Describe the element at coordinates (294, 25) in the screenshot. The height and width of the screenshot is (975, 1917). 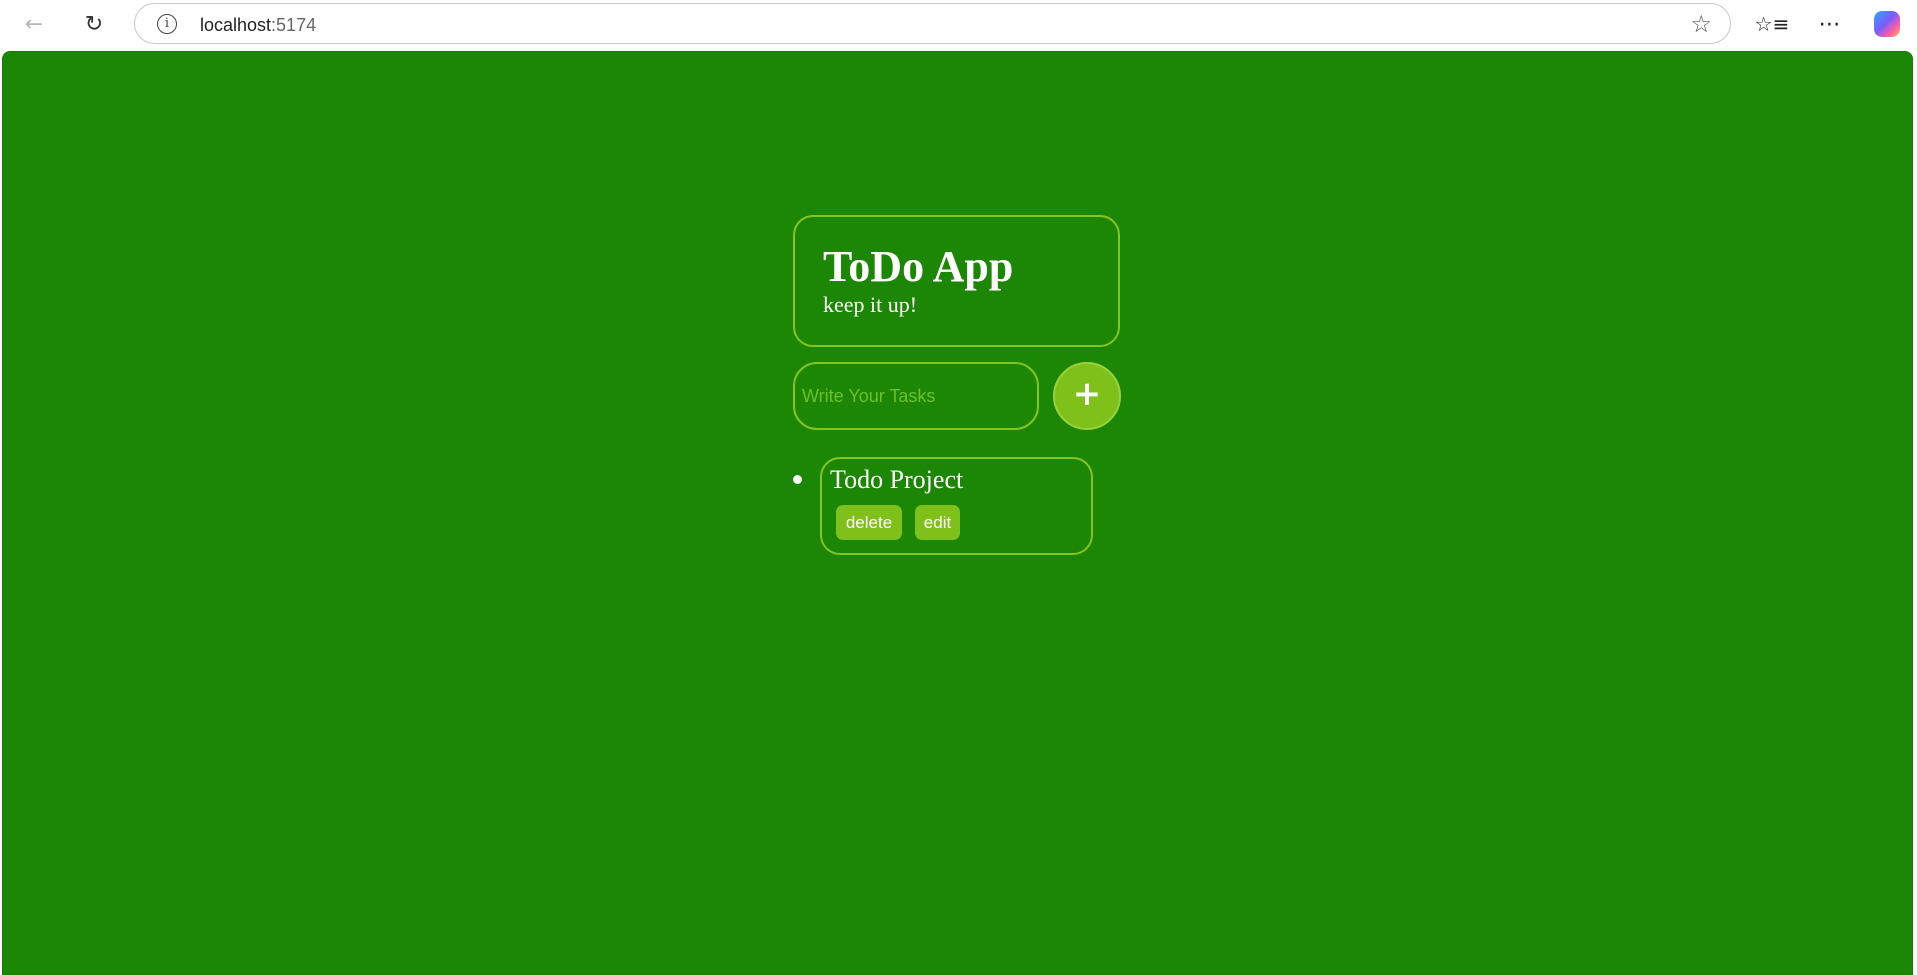
I see `url-port: :5174` at that location.